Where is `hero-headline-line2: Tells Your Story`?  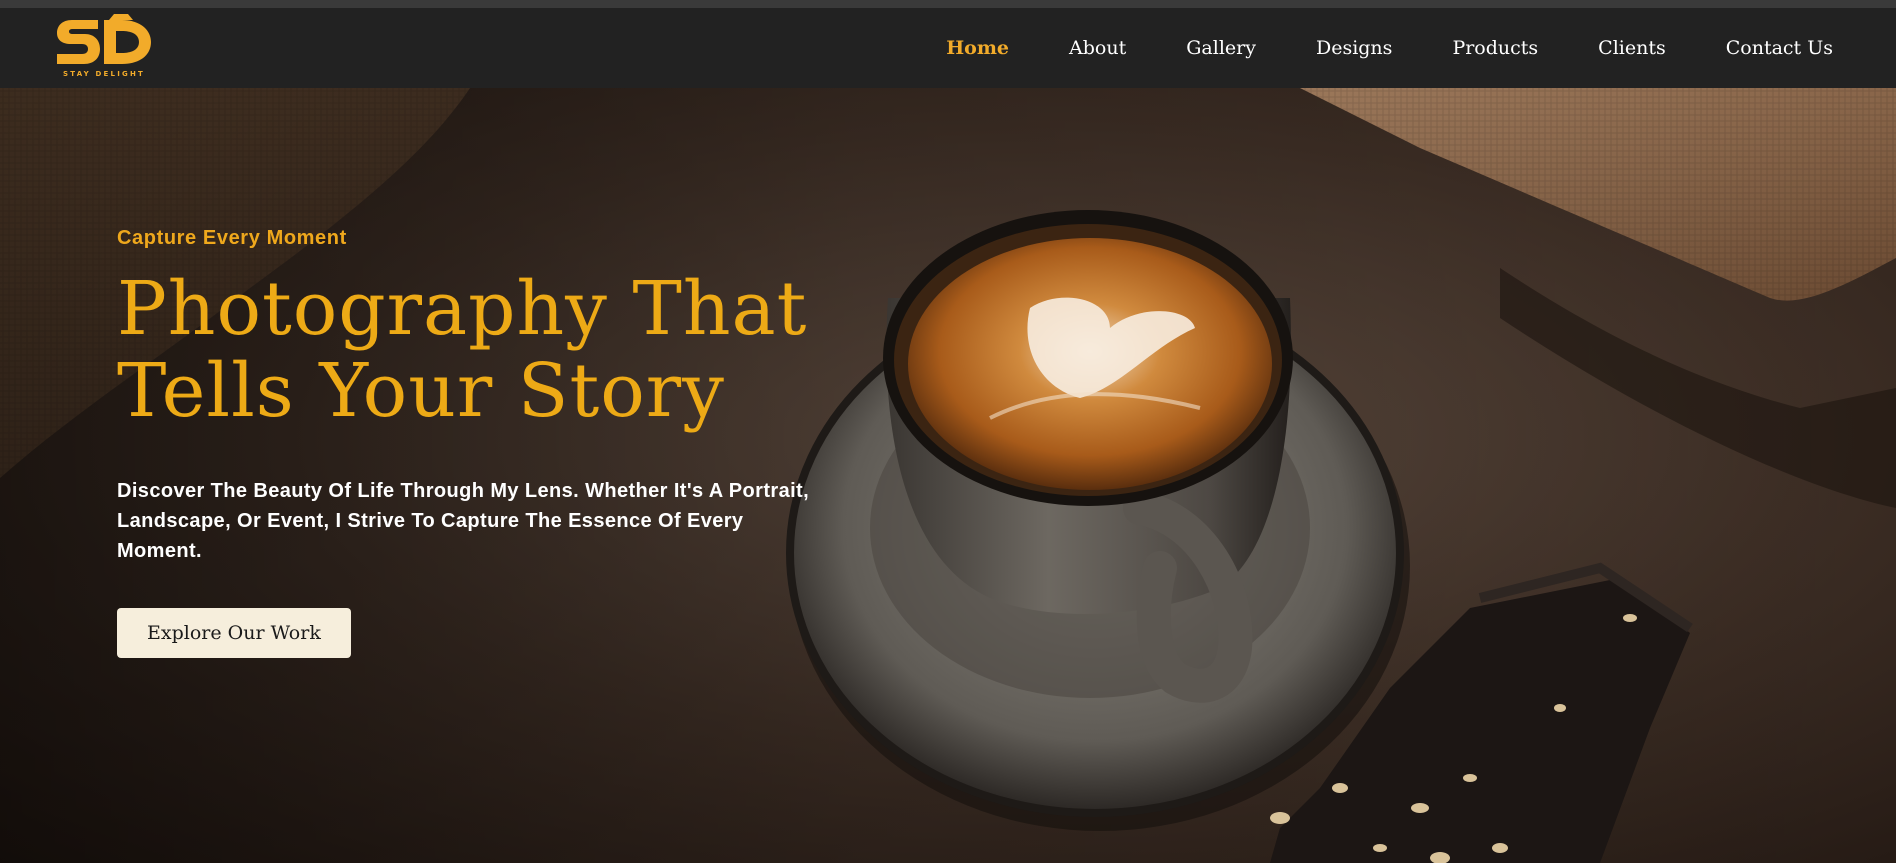 hero-headline-line2: Tells Your Story is located at coordinates (421, 391).